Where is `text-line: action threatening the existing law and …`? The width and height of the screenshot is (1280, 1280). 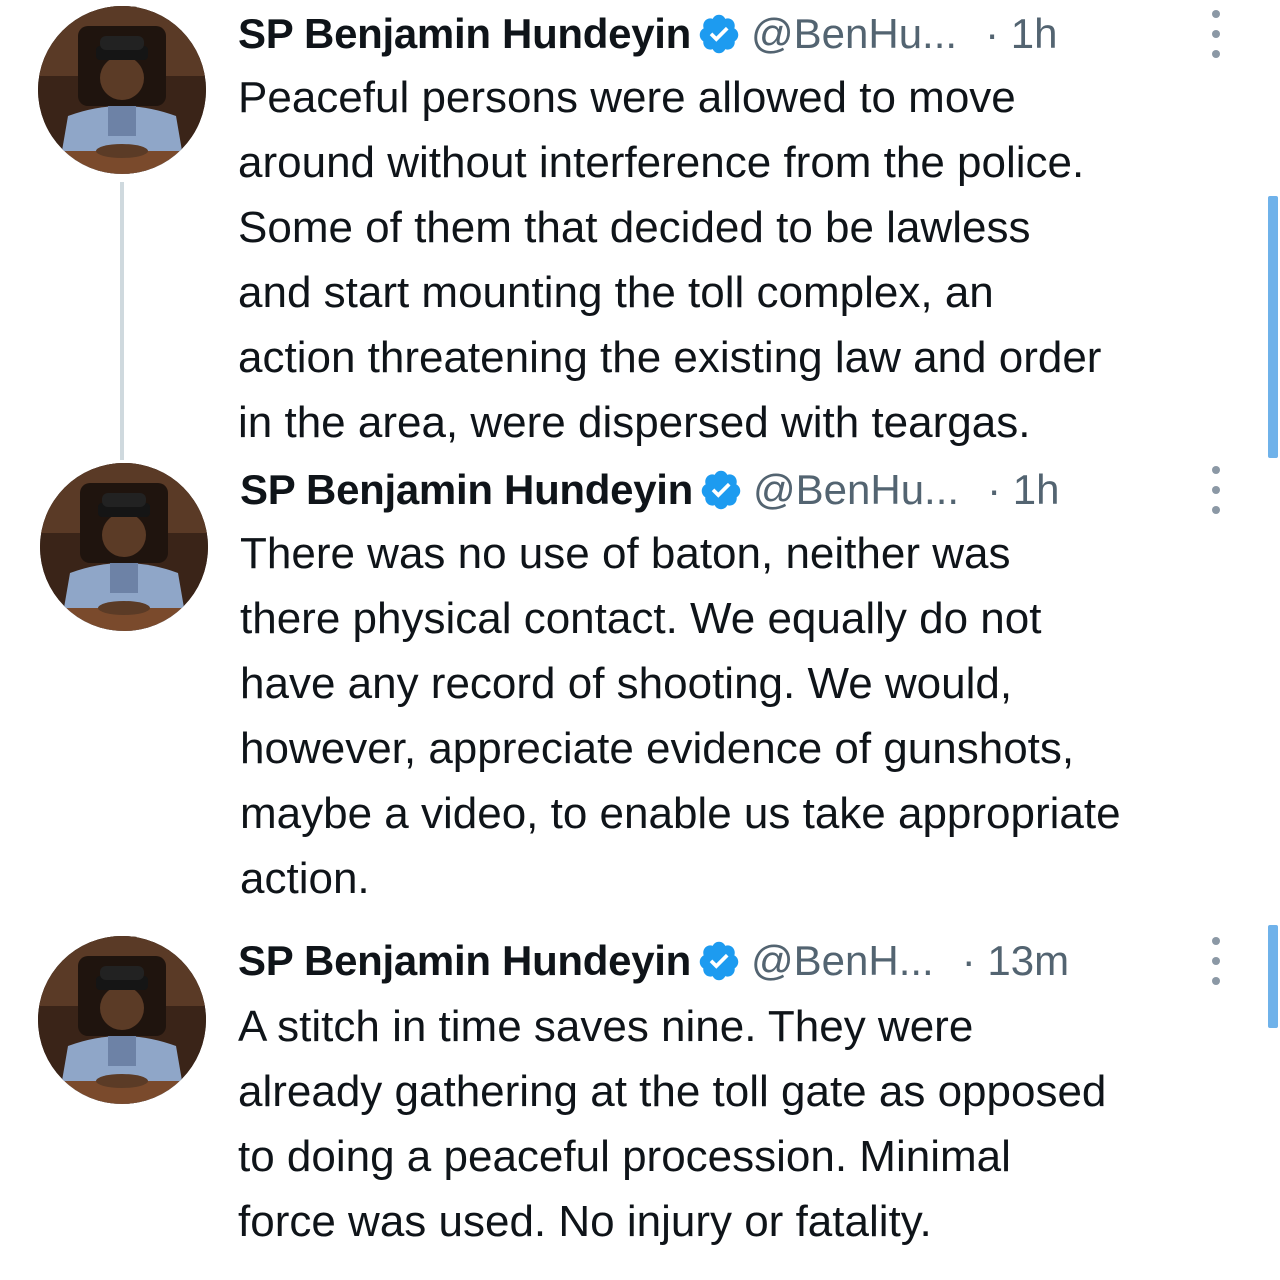 text-line: action threatening the existing law and … is located at coordinates (670, 357).